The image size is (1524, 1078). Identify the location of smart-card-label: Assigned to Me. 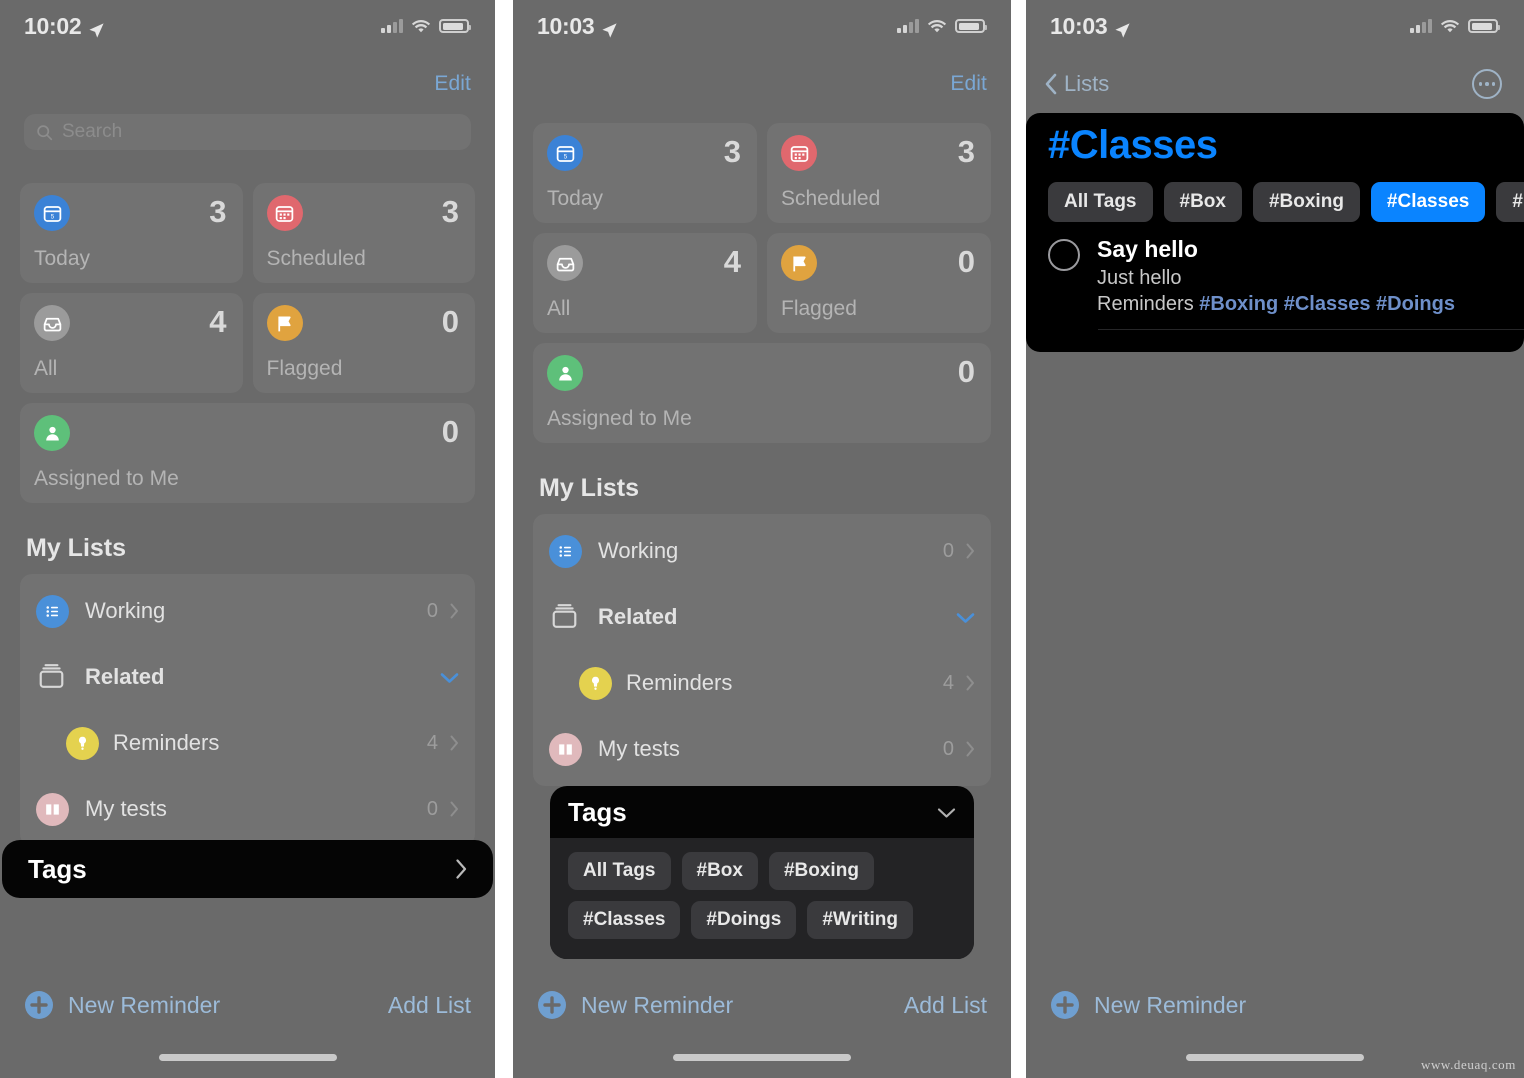
(619, 418).